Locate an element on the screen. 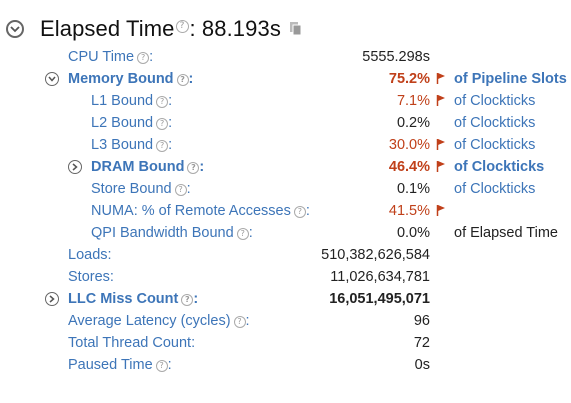 The width and height of the screenshot is (571, 403). elapsed-time-value: : 88.193s is located at coordinates (235, 28).